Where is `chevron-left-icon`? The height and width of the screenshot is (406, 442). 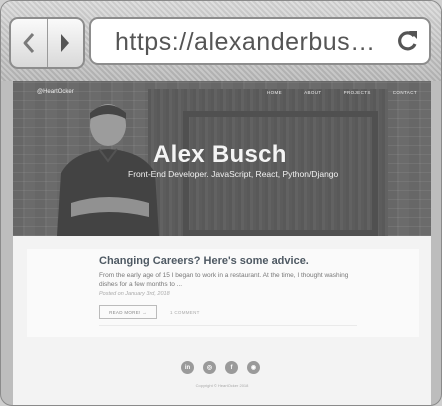
chevron-left-icon is located at coordinates (28, 43).